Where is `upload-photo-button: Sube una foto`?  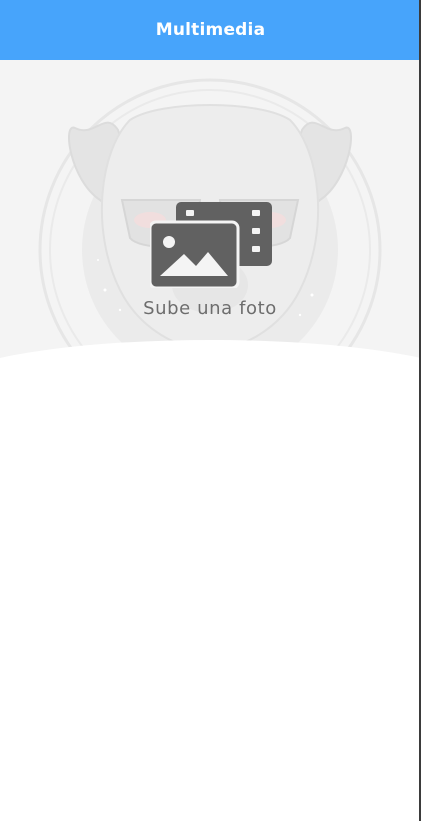 upload-photo-button: Sube una foto is located at coordinates (210, 262).